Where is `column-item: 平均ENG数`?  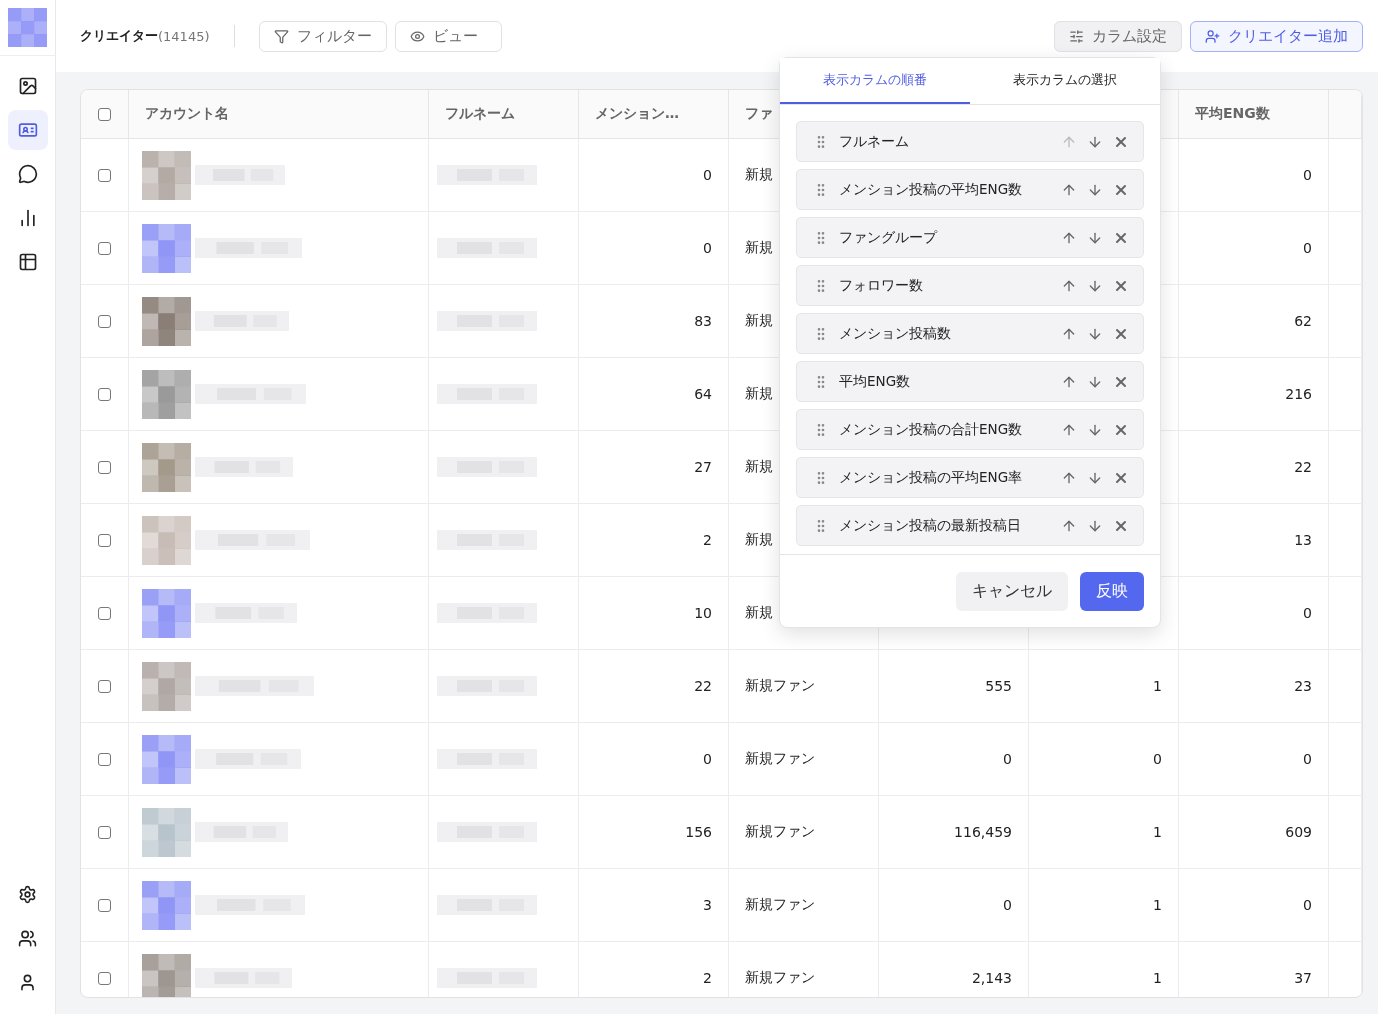
column-item: 平均ENG数 is located at coordinates (970, 381).